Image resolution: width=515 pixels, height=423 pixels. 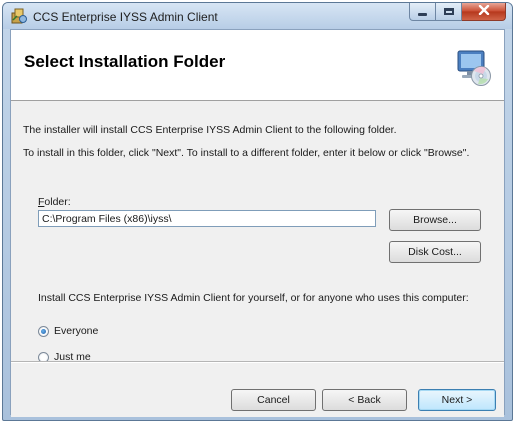 I want to click on close-button, so click(x=484, y=12).